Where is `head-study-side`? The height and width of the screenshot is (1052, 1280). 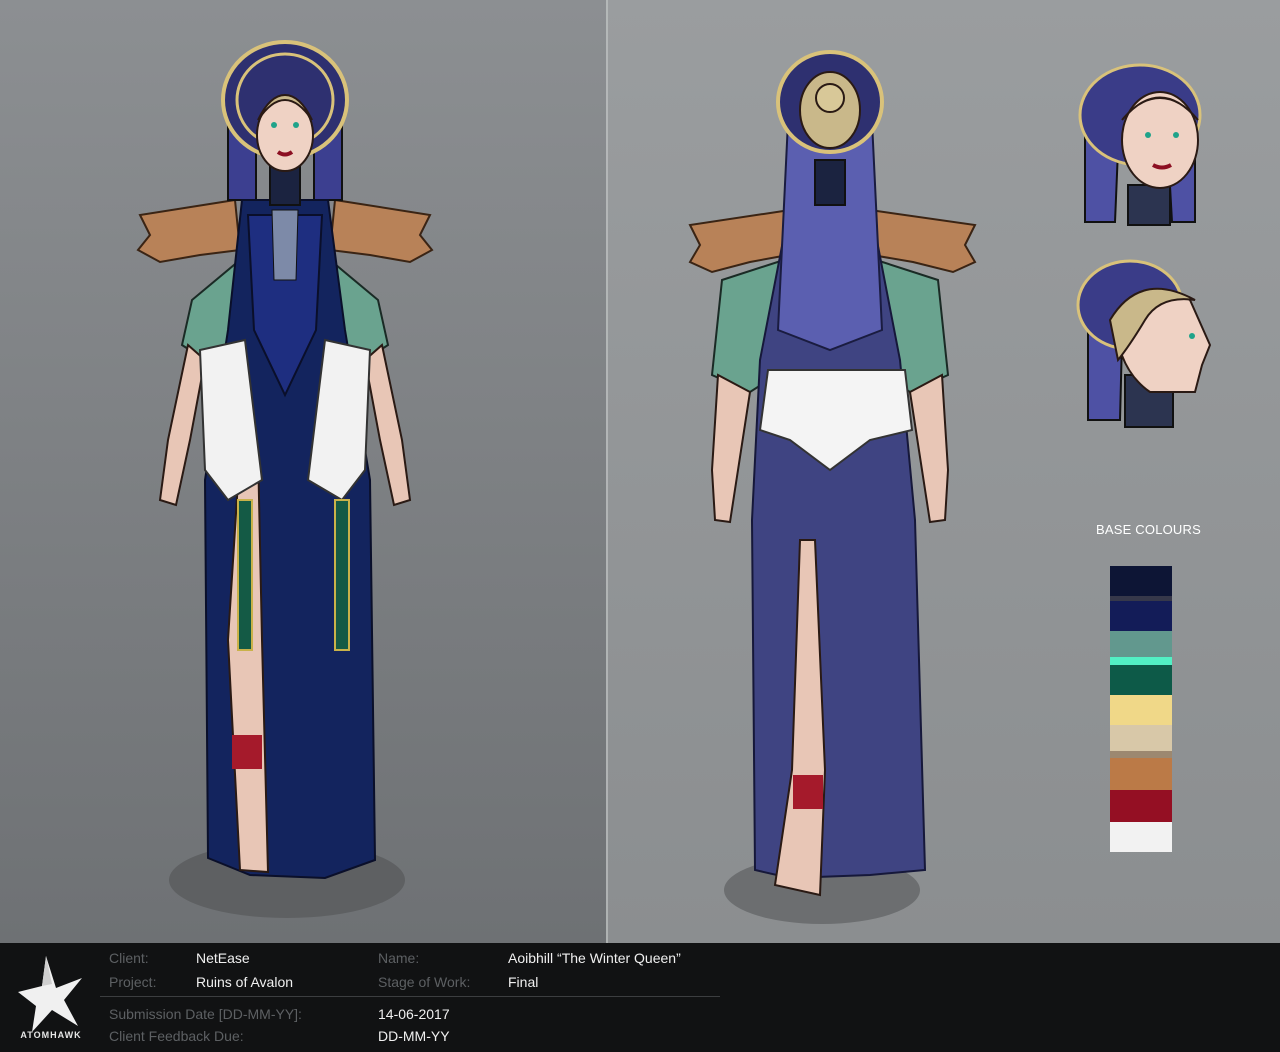 head-study-side is located at coordinates (1144, 343).